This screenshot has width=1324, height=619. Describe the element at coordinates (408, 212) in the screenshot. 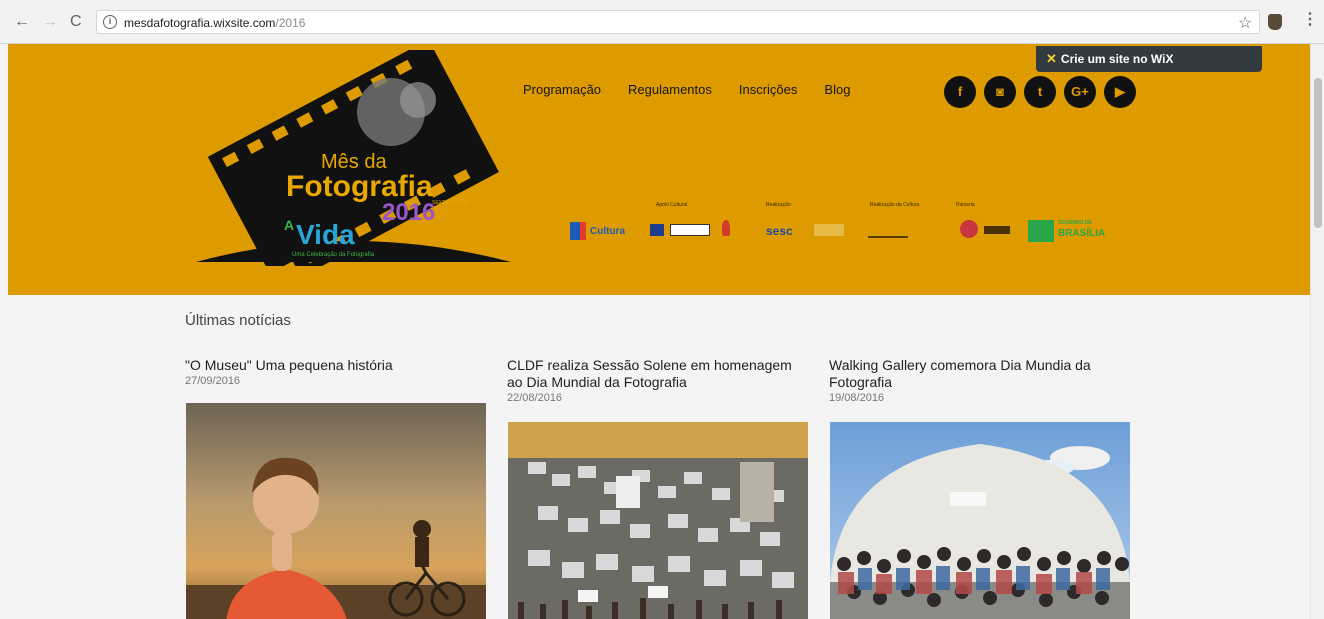

I see `logo-year: 2016` at that location.